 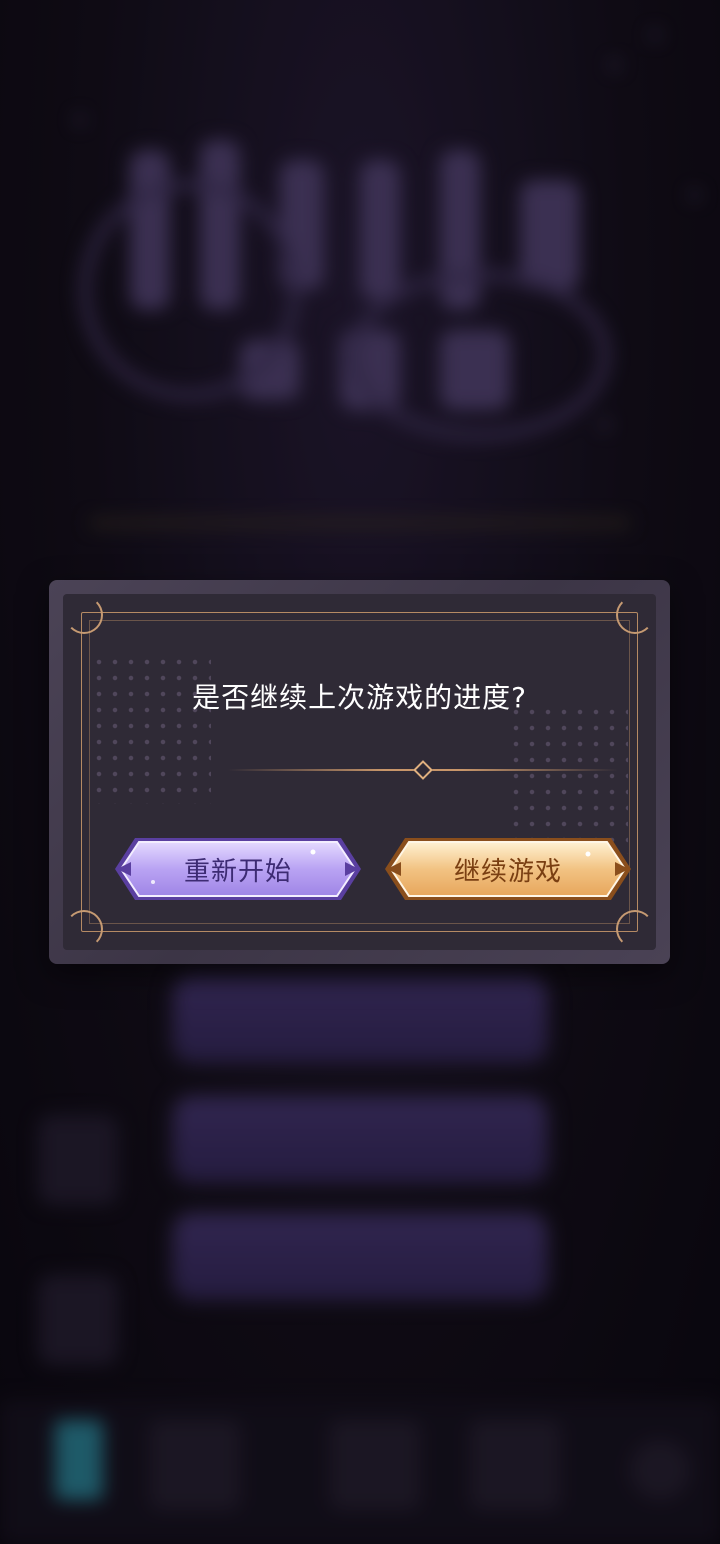 What do you see at coordinates (237, 871) in the screenshot?
I see `restart-button-label: 重新开始` at bounding box center [237, 871].